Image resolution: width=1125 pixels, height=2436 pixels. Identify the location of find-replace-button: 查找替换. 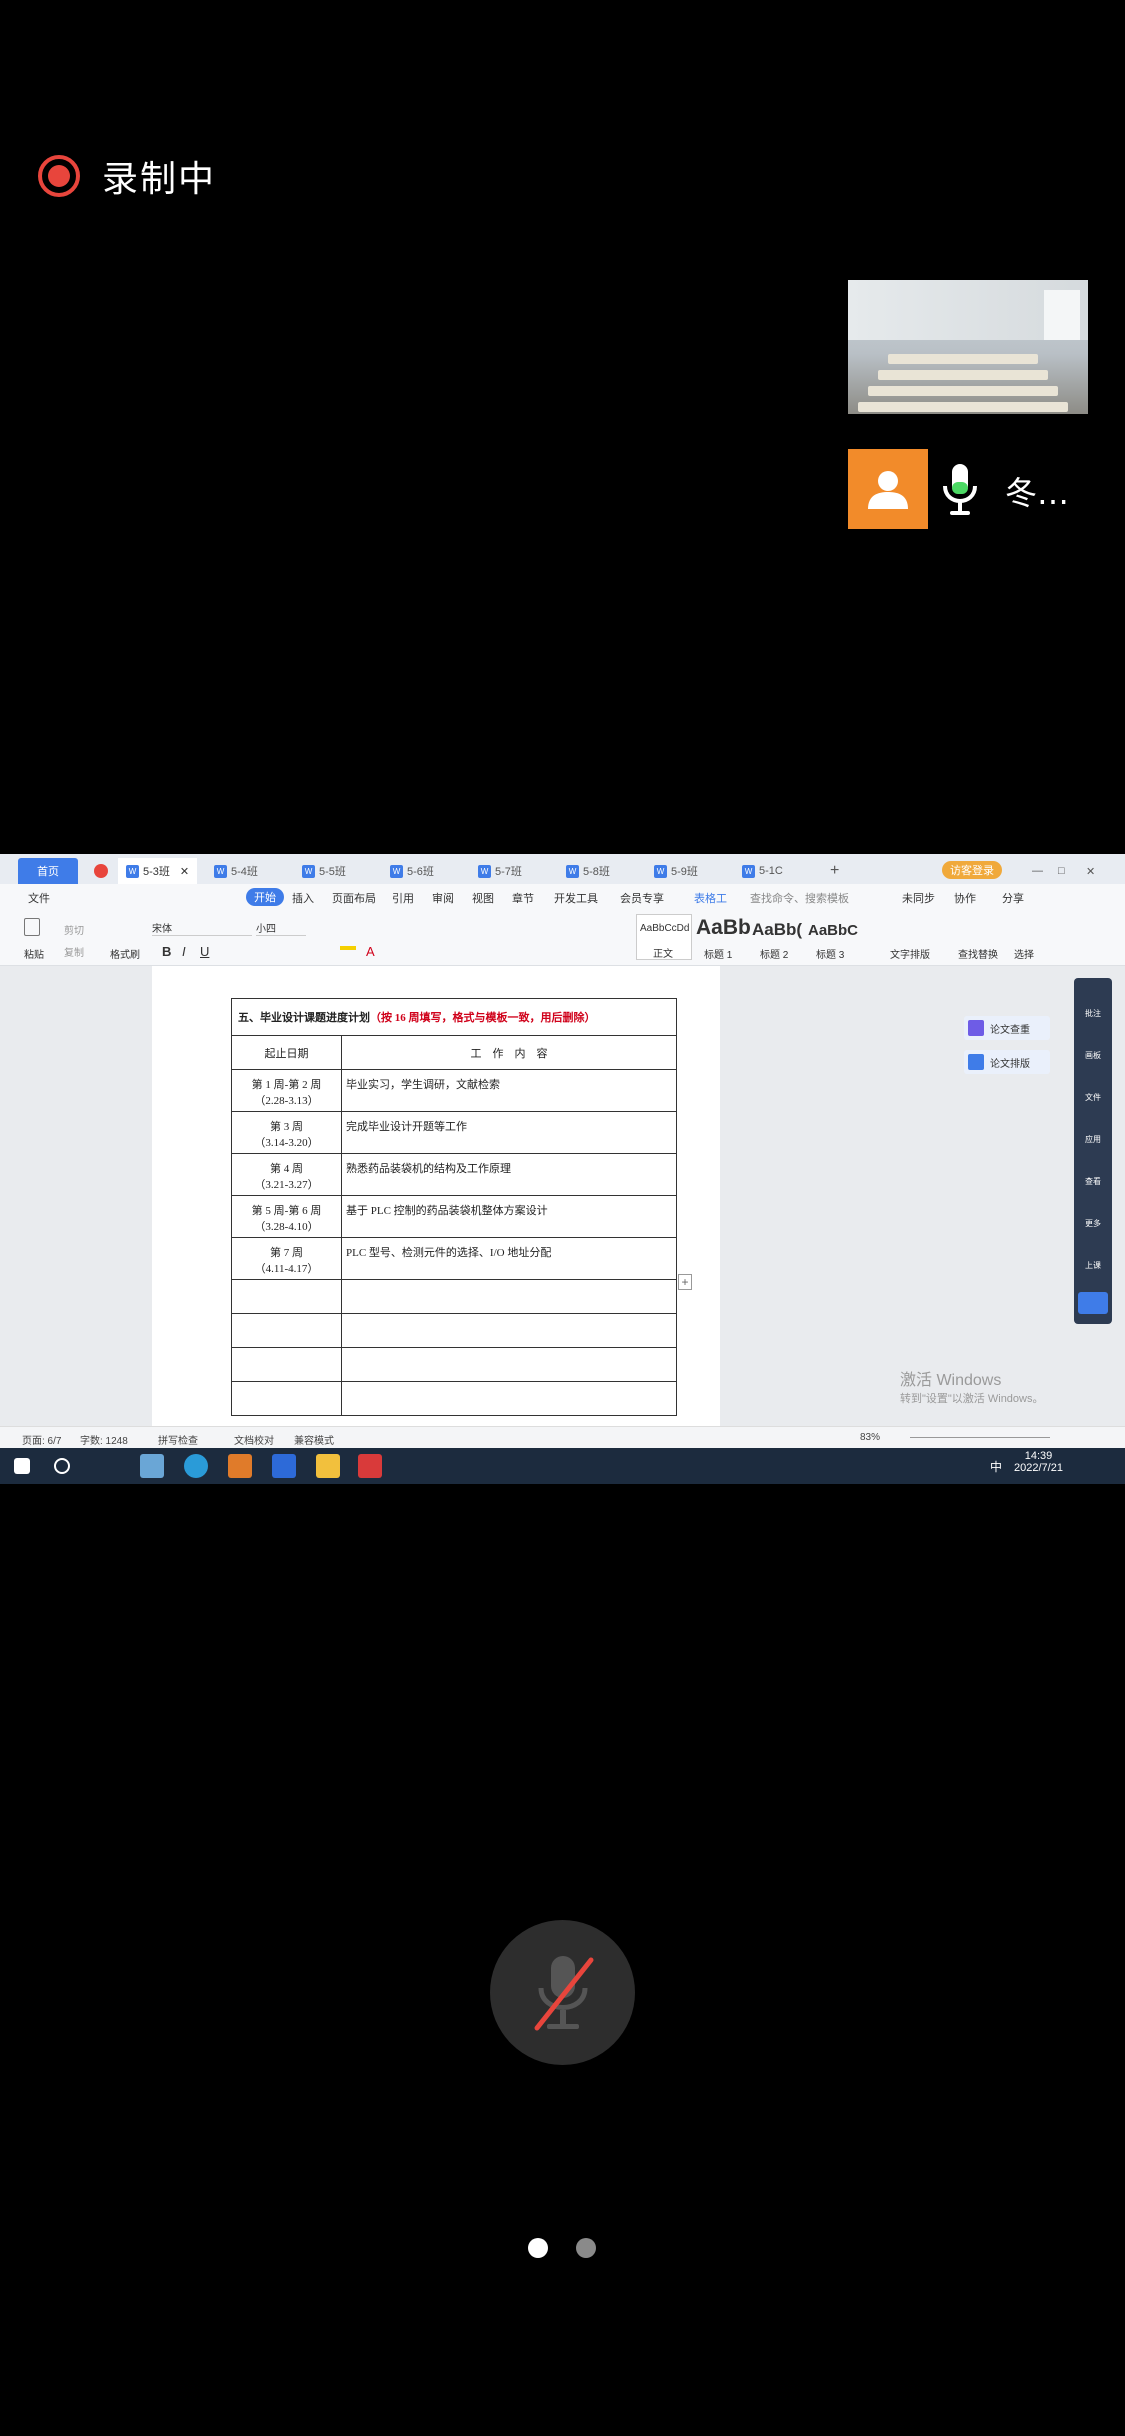
(978, 953).